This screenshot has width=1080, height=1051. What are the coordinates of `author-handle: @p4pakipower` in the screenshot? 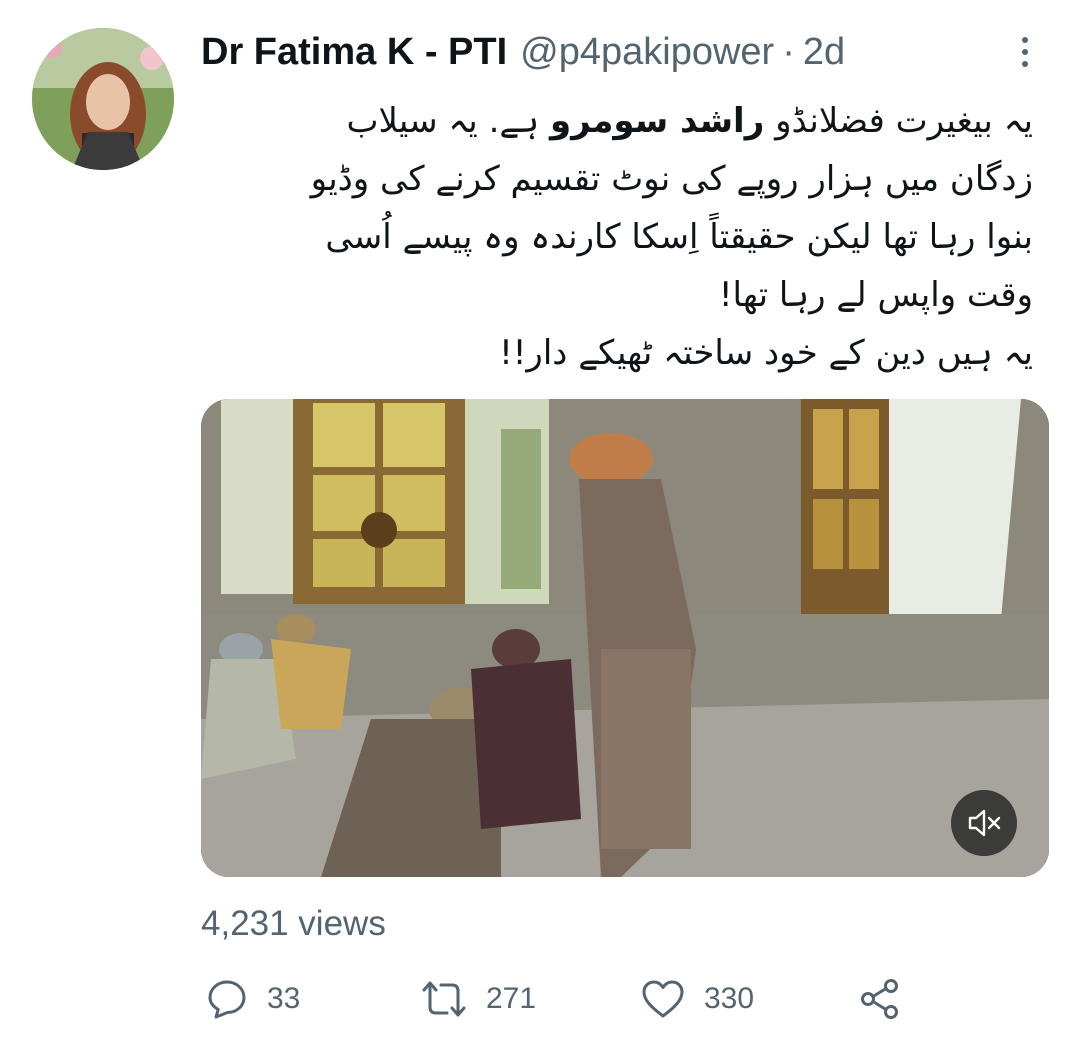 It's located at (647, 52).